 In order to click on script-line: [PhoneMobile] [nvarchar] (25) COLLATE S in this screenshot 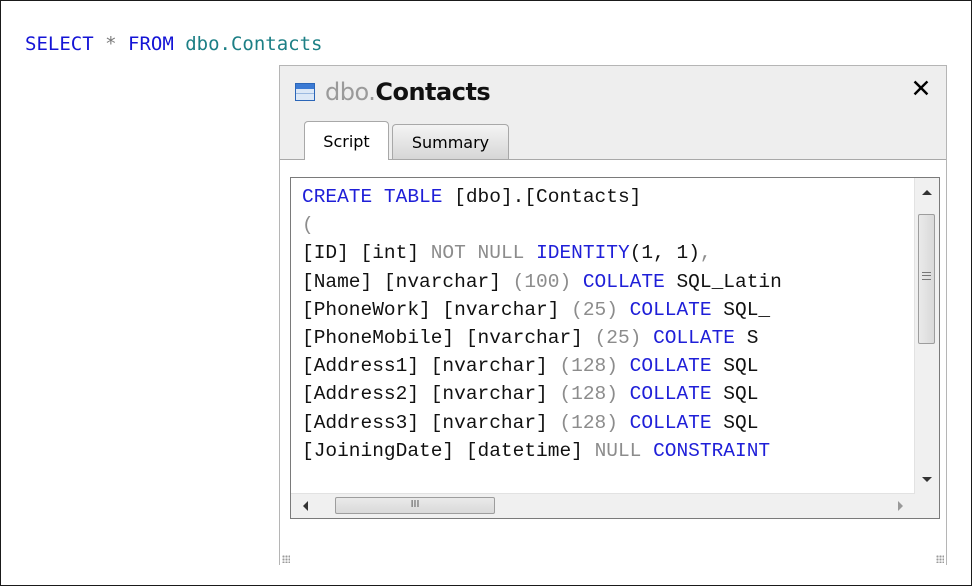, I will do `click(608, 338)`.